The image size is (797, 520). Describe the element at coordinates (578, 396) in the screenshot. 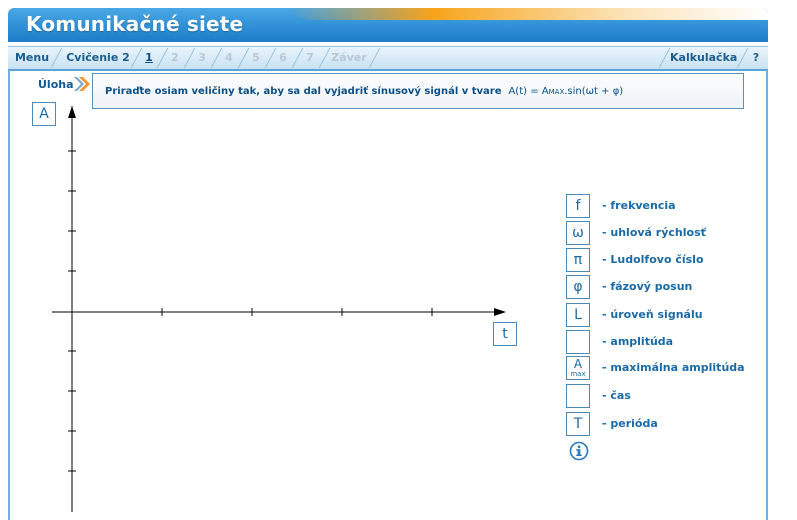

I see `symbol-tile-time-empty` at that location.